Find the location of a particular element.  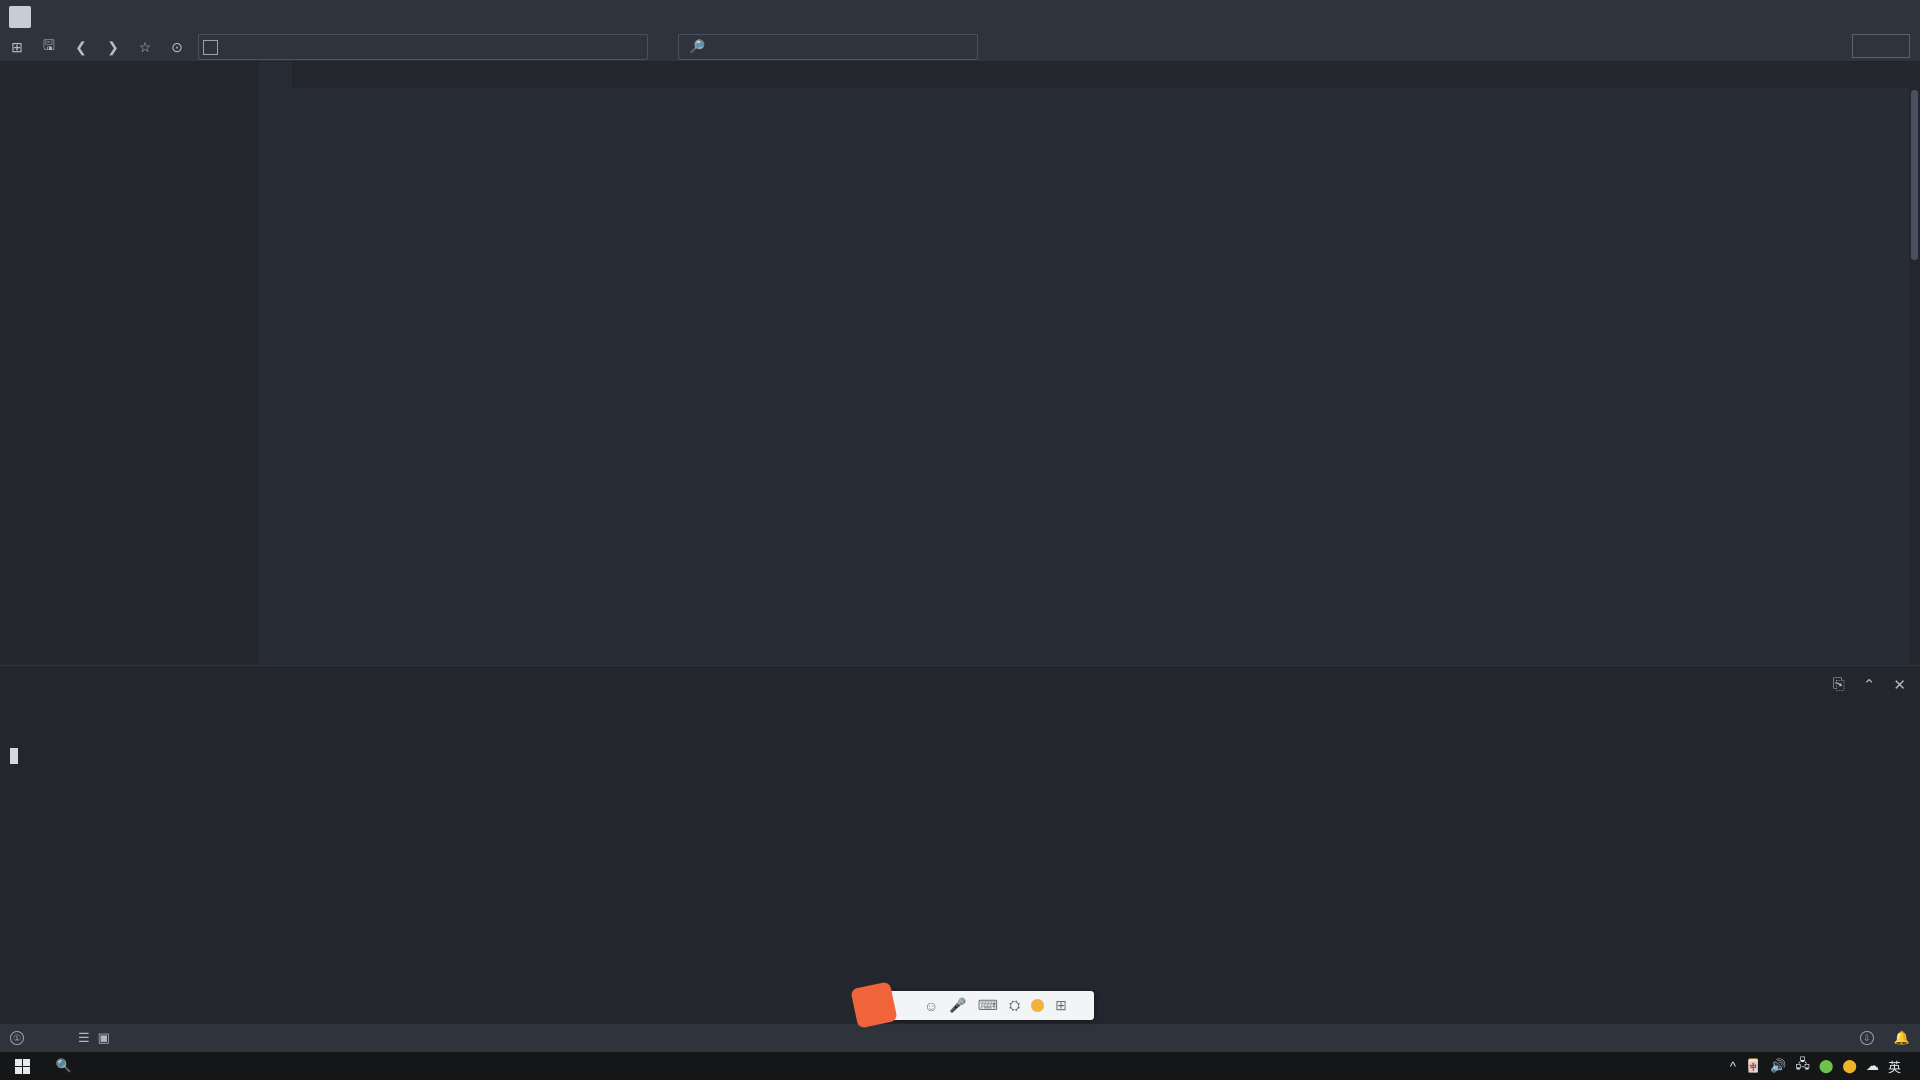

shield-icon: ⬤ is located at coordinates (1826, 1066).